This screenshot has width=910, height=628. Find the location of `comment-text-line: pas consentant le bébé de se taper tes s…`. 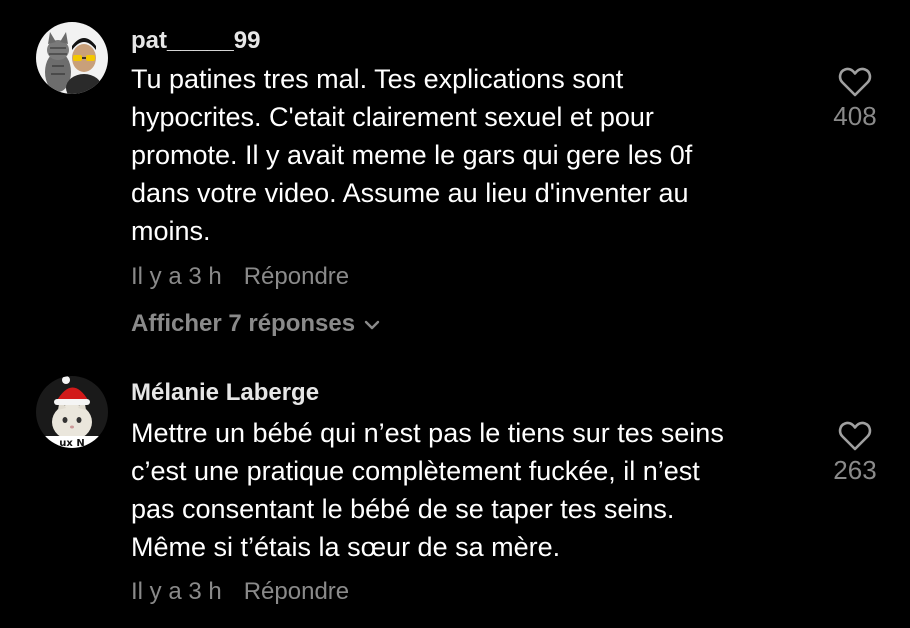

comment-text-line: pas consentant le bébé de se taper tes s… is located at coordinates (403, 509).